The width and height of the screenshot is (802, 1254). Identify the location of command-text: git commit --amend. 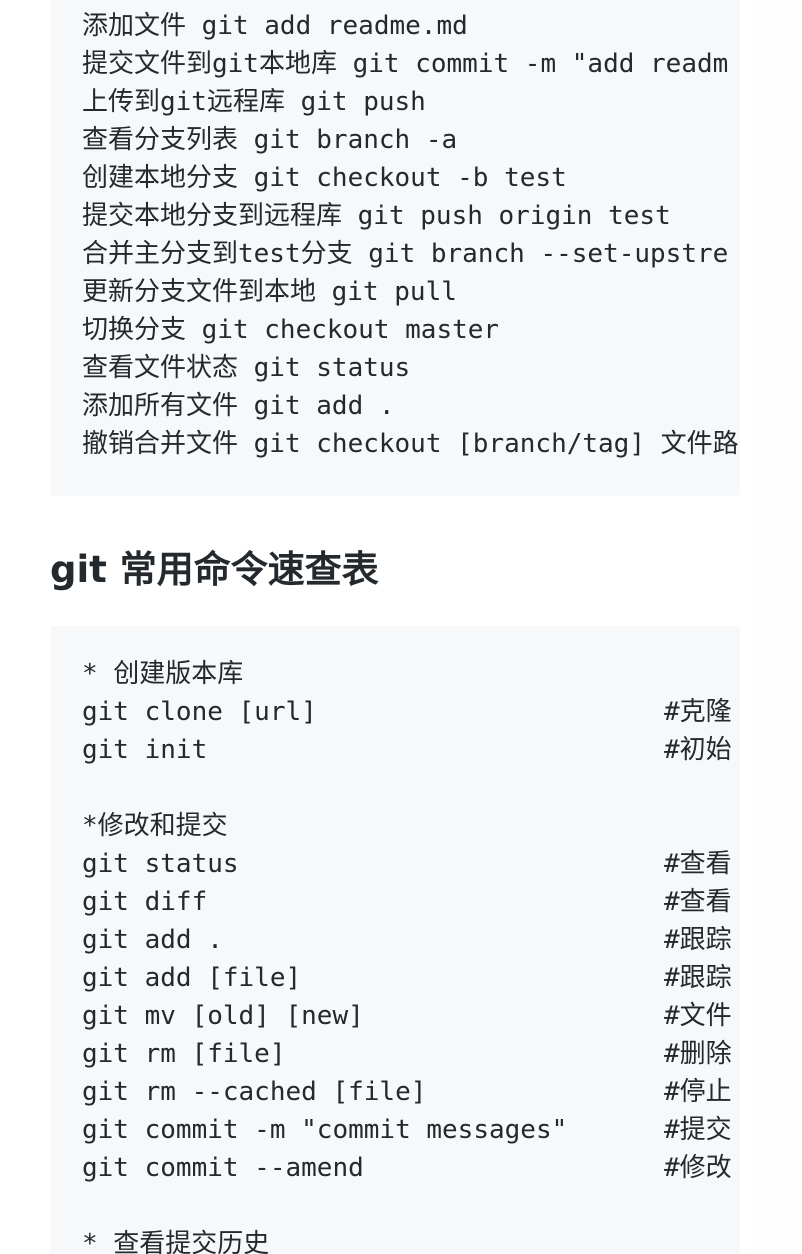
(223, 1168).